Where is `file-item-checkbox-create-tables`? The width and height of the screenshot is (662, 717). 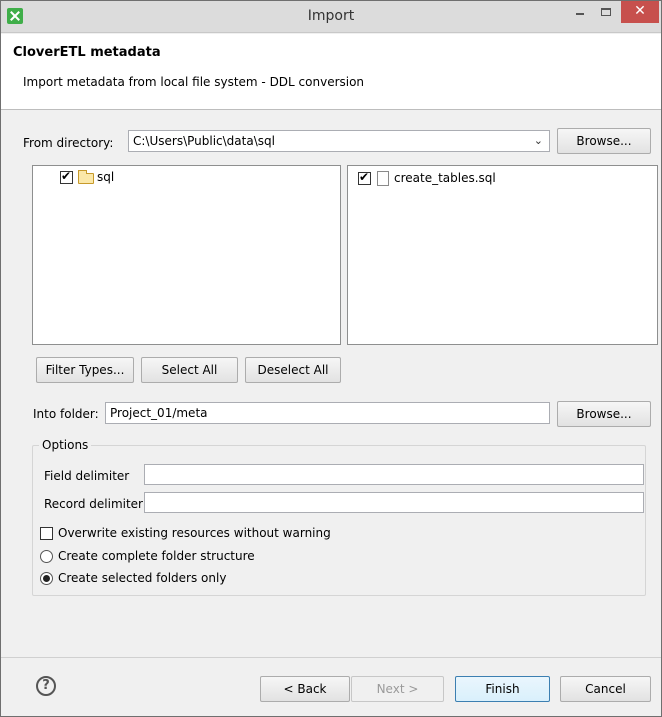
file-item-checkbox-create-tables is located at coordinates (364, 177).